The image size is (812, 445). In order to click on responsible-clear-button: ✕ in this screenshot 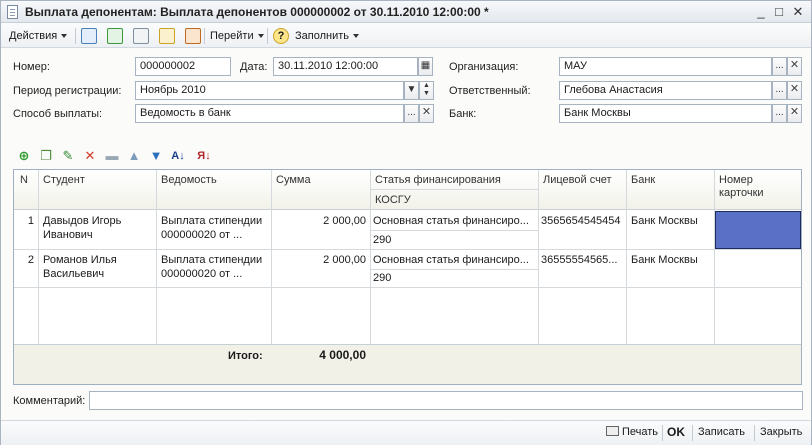, I will do `click(794, 90)`.